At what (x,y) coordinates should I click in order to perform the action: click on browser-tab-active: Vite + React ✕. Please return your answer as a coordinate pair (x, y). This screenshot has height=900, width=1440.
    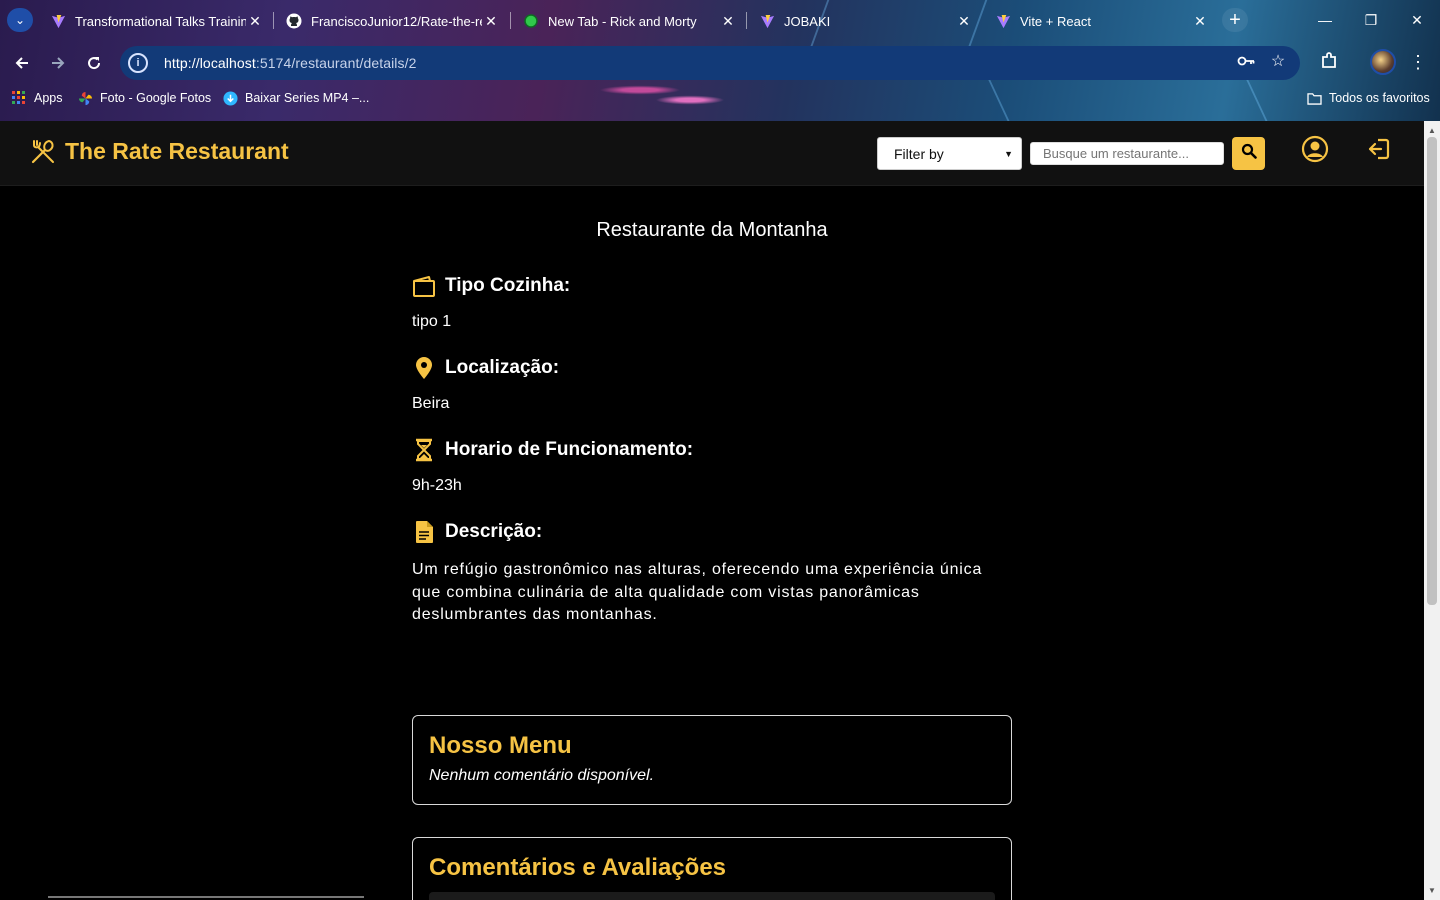
    Looking at the image, I should click on (1100, 21).